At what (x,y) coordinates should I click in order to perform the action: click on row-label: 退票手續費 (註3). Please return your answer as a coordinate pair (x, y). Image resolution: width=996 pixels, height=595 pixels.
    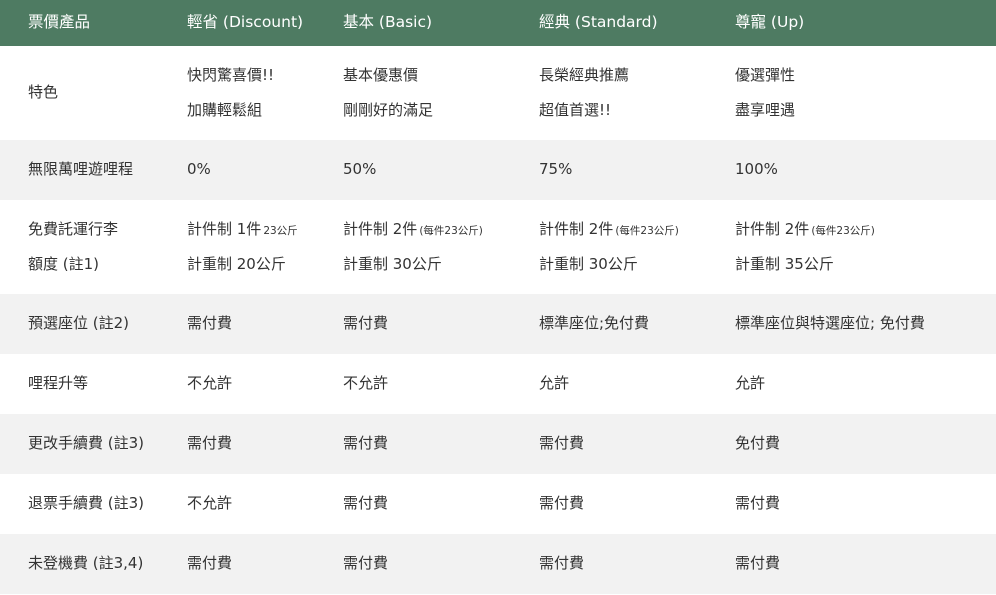
    Looking at the image, I should click on (86, 503).